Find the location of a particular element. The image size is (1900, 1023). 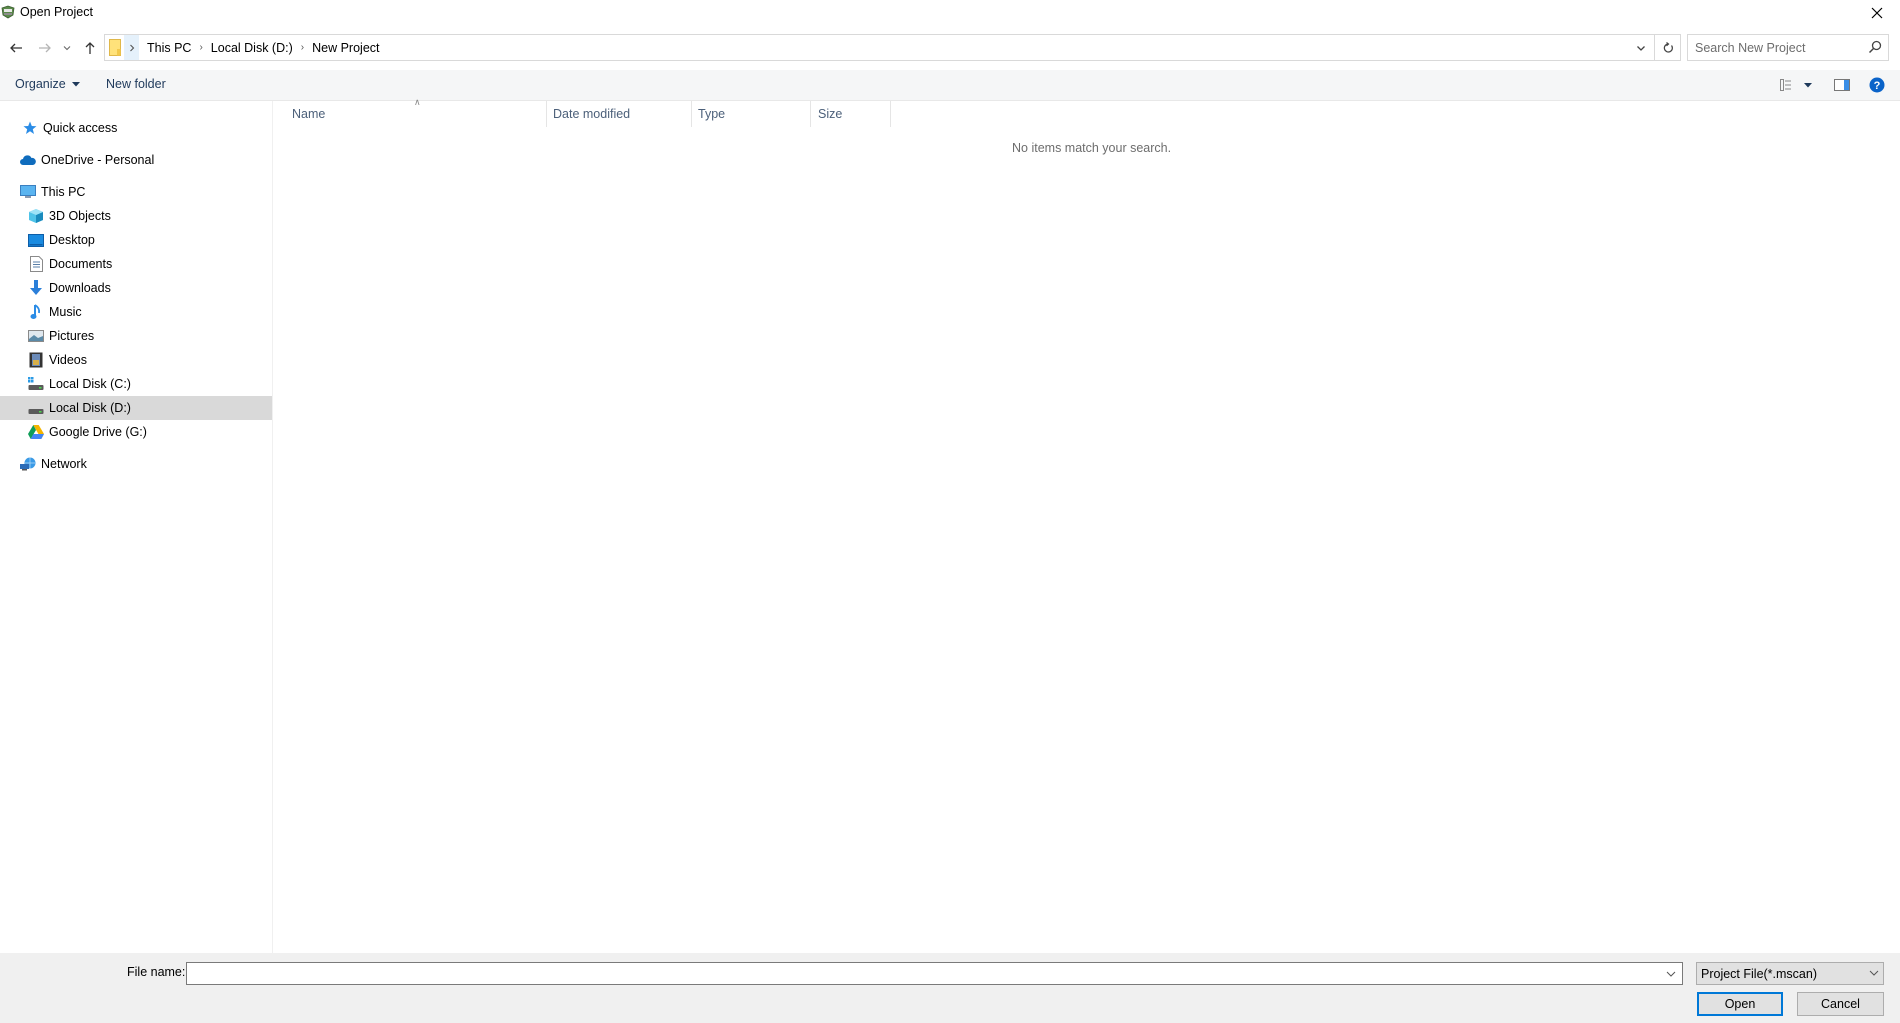

sidebar-item-local-disk-d: Local Disk (D:) is located at coordinates (136, 408).